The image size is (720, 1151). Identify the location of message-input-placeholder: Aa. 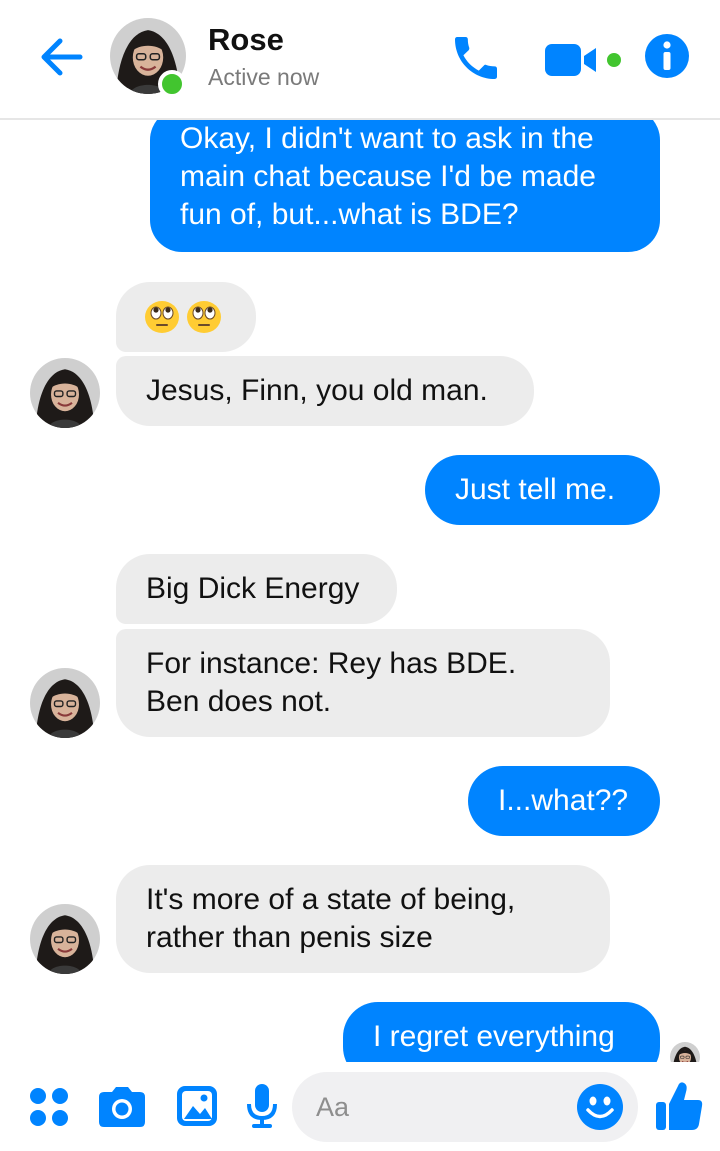
(333, 1107).